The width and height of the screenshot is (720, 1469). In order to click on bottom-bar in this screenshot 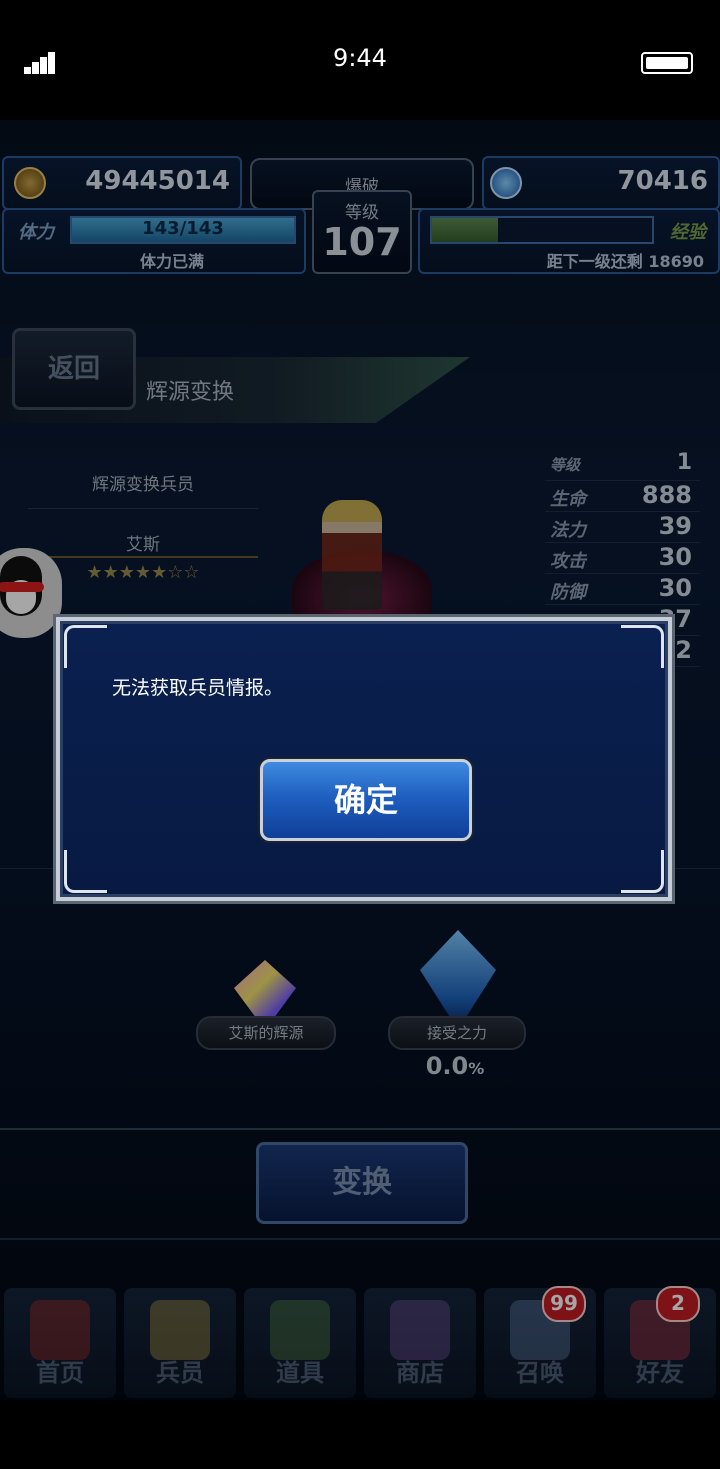, I will do `click(360, 1434)`.